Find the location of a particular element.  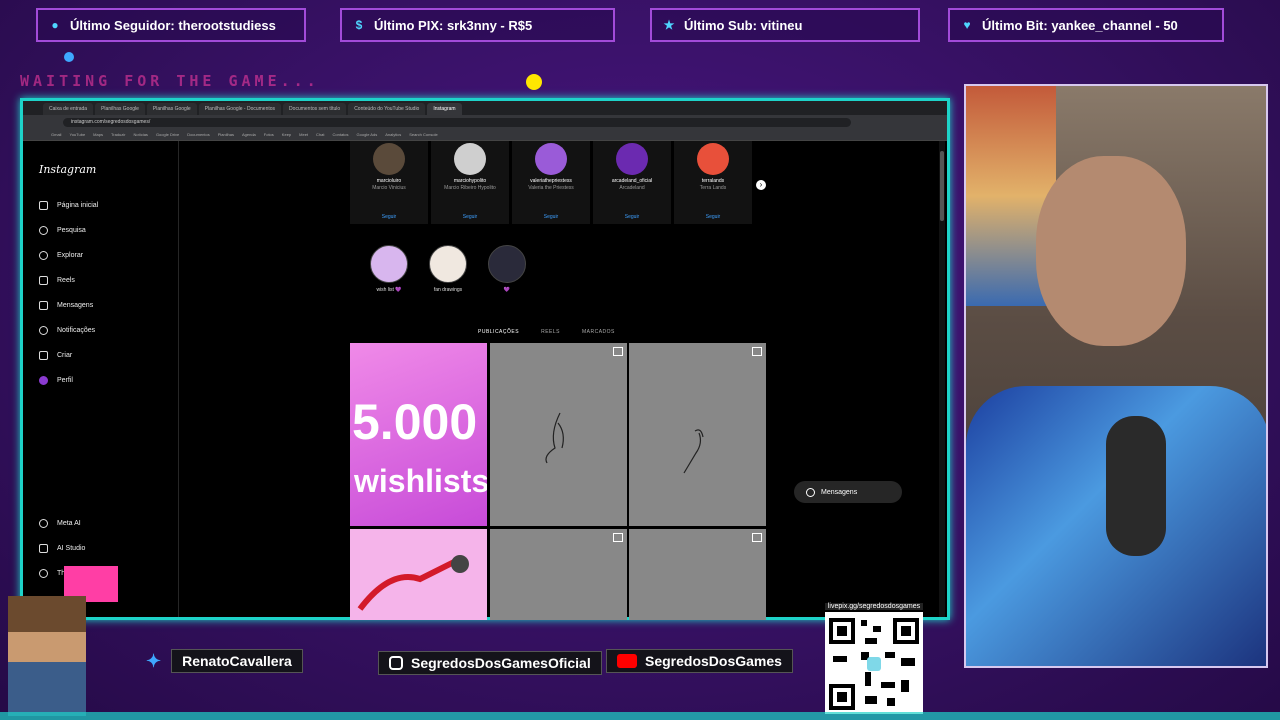

nav-meta-ai: Meta AI is located at coordinates (60, 523).